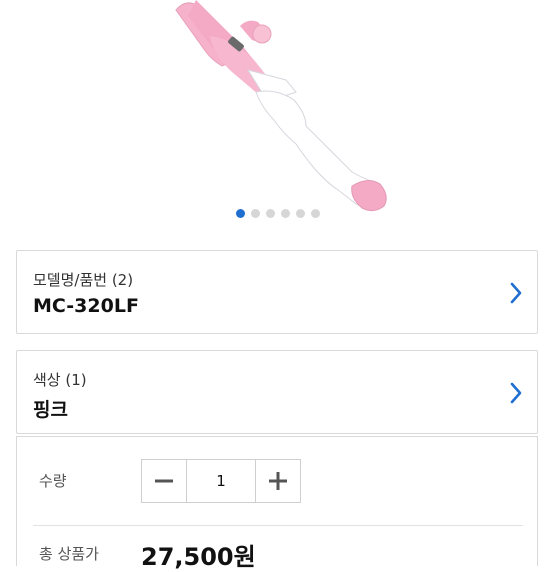 The image size is (554, 572). Describe the element at coordinates (86, 306) in the screenshot. I see `model-option-value: MC-320LF` at that location.